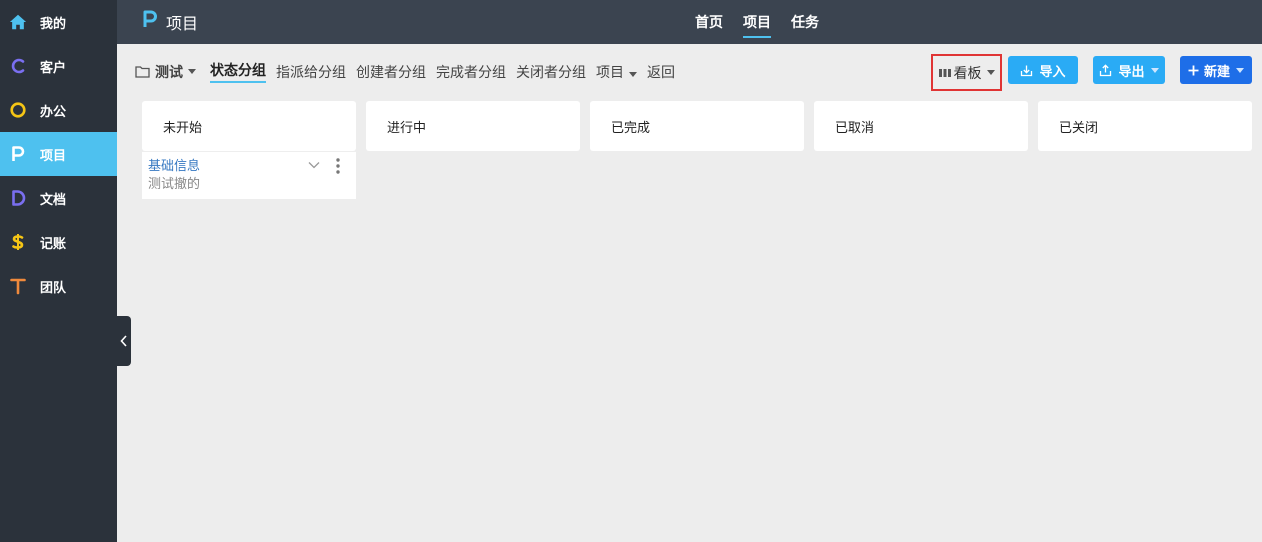  I want to click on export-button: 导出, so click(1129, 70).